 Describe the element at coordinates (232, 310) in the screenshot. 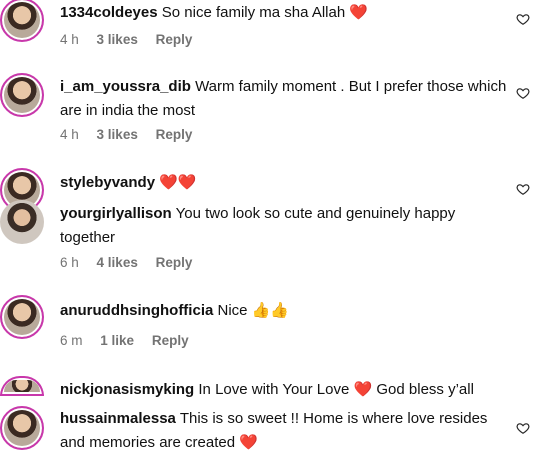

I see `comment-body: Nice` at that location.